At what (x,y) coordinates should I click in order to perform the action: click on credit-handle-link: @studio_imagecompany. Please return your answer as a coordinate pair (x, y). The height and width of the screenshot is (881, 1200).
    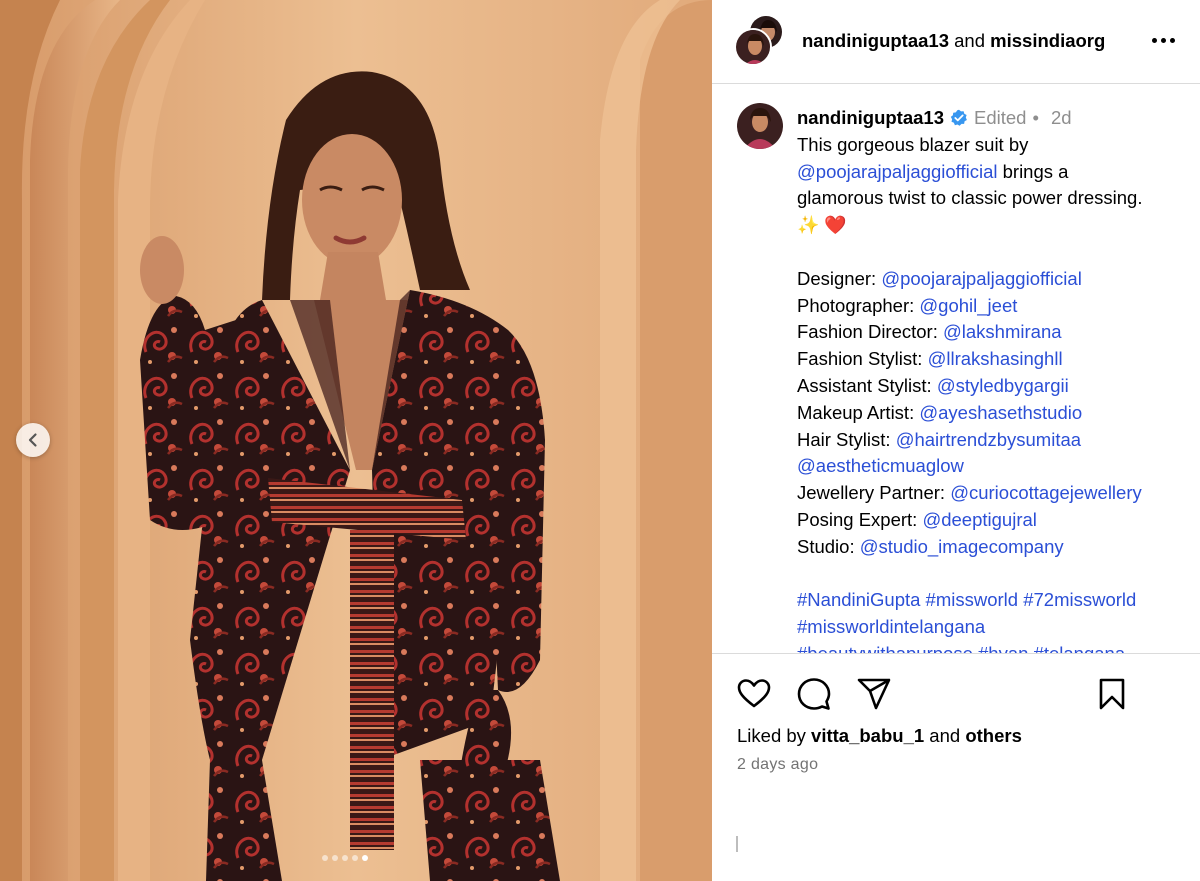
    Looking at the image, I should click on (962, 546).